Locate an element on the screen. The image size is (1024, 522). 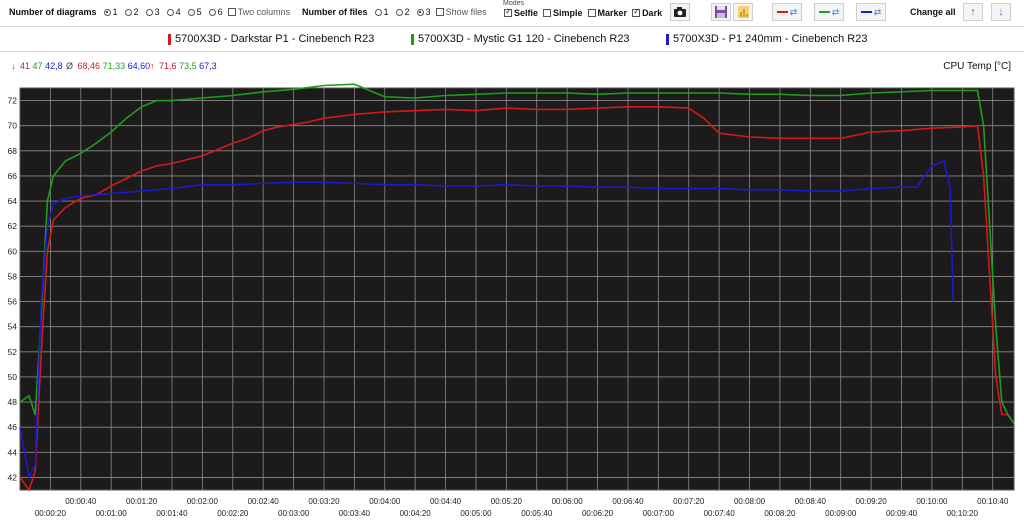
floppy-disk-icon is located at coordinates (721, 12).